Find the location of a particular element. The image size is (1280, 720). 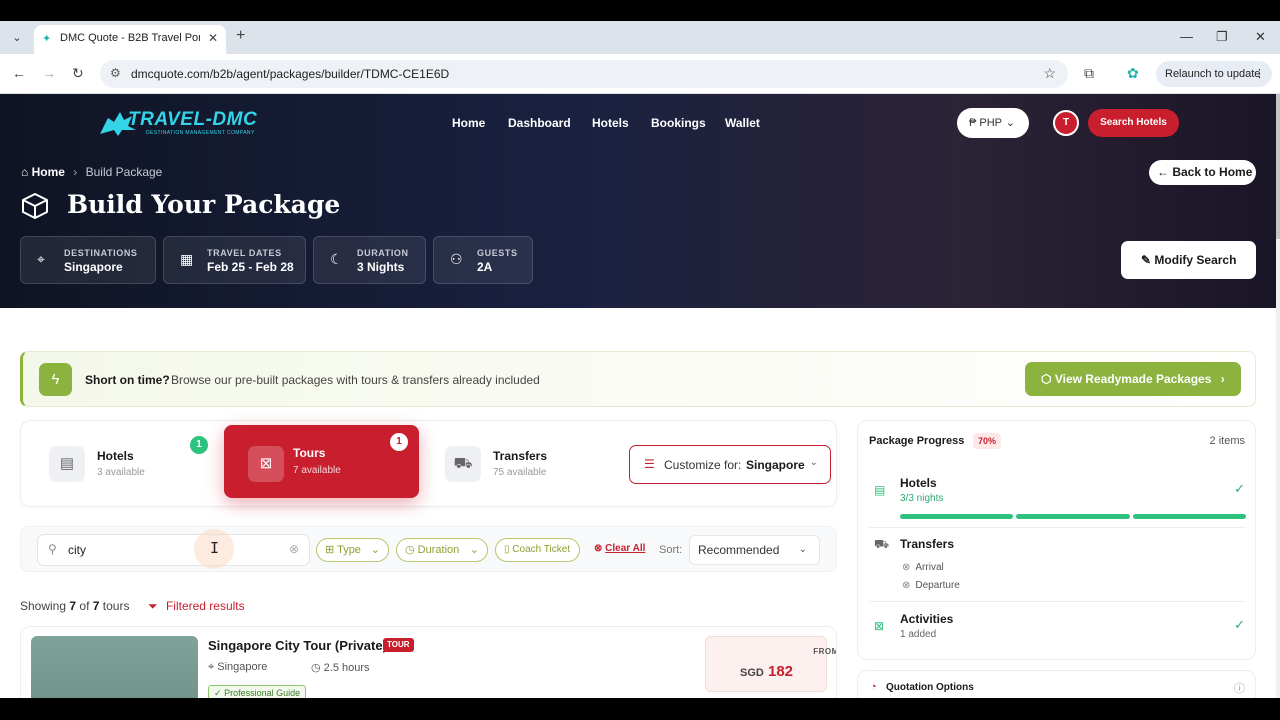

price-currency: SGD is located at coordinates (752, 673).